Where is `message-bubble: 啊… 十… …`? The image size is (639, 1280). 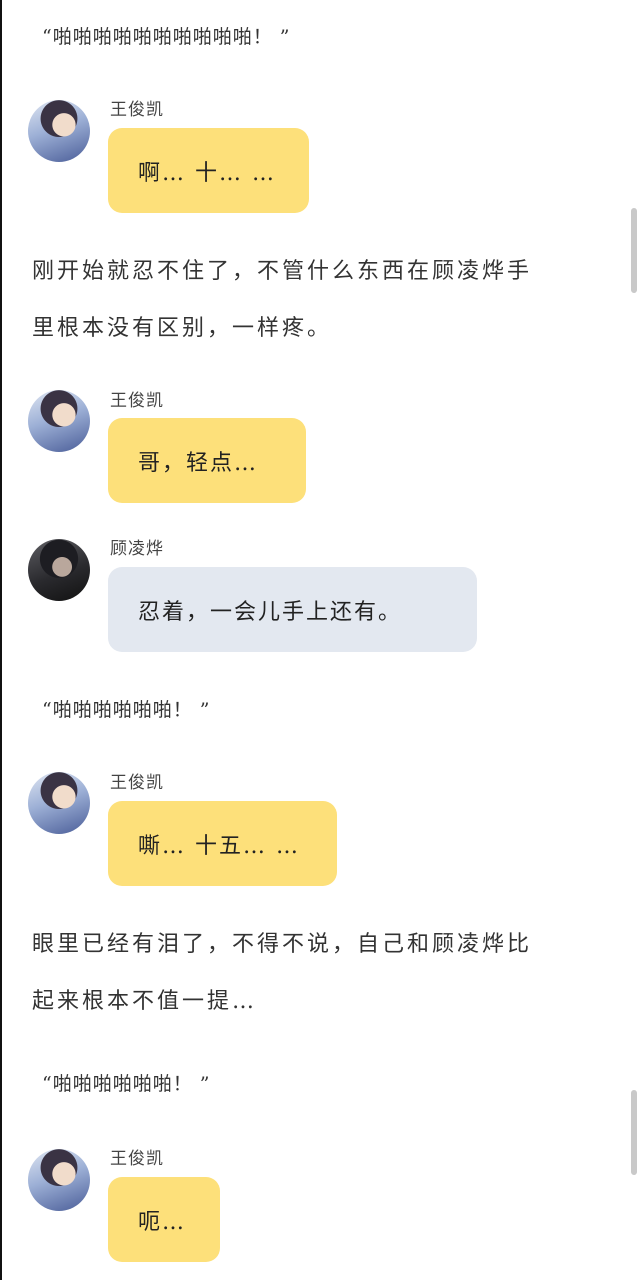 message-bubble: 啊… 十… … is located at coordinates (208, 170).